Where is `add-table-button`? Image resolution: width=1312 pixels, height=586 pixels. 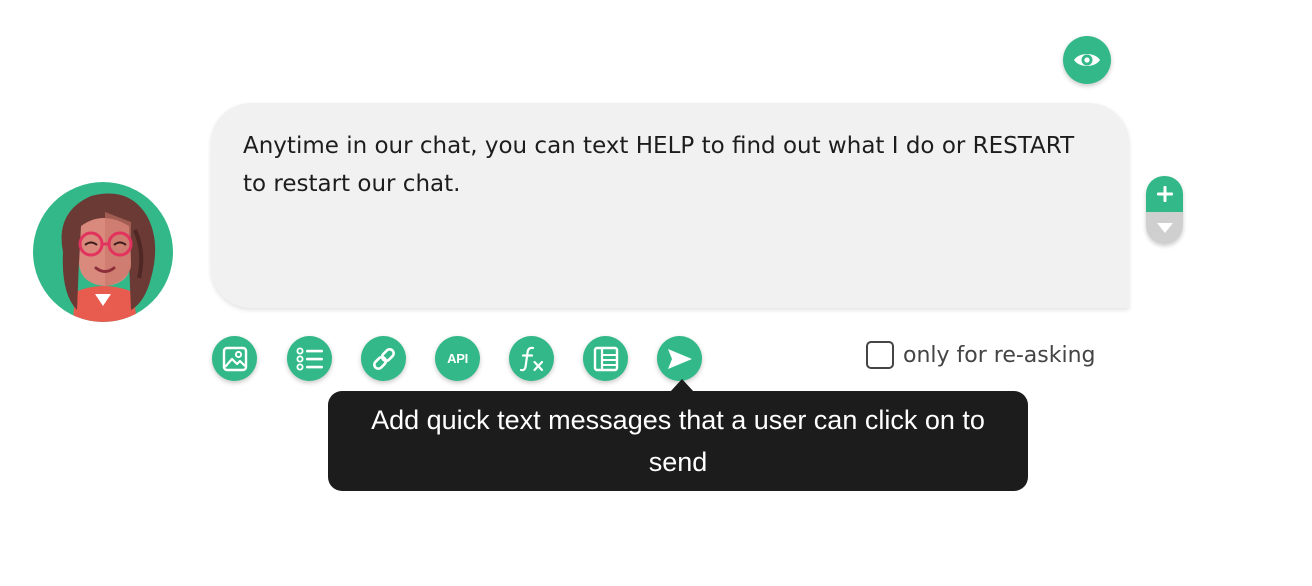
add-table-button is located at coordinates (605, 358).